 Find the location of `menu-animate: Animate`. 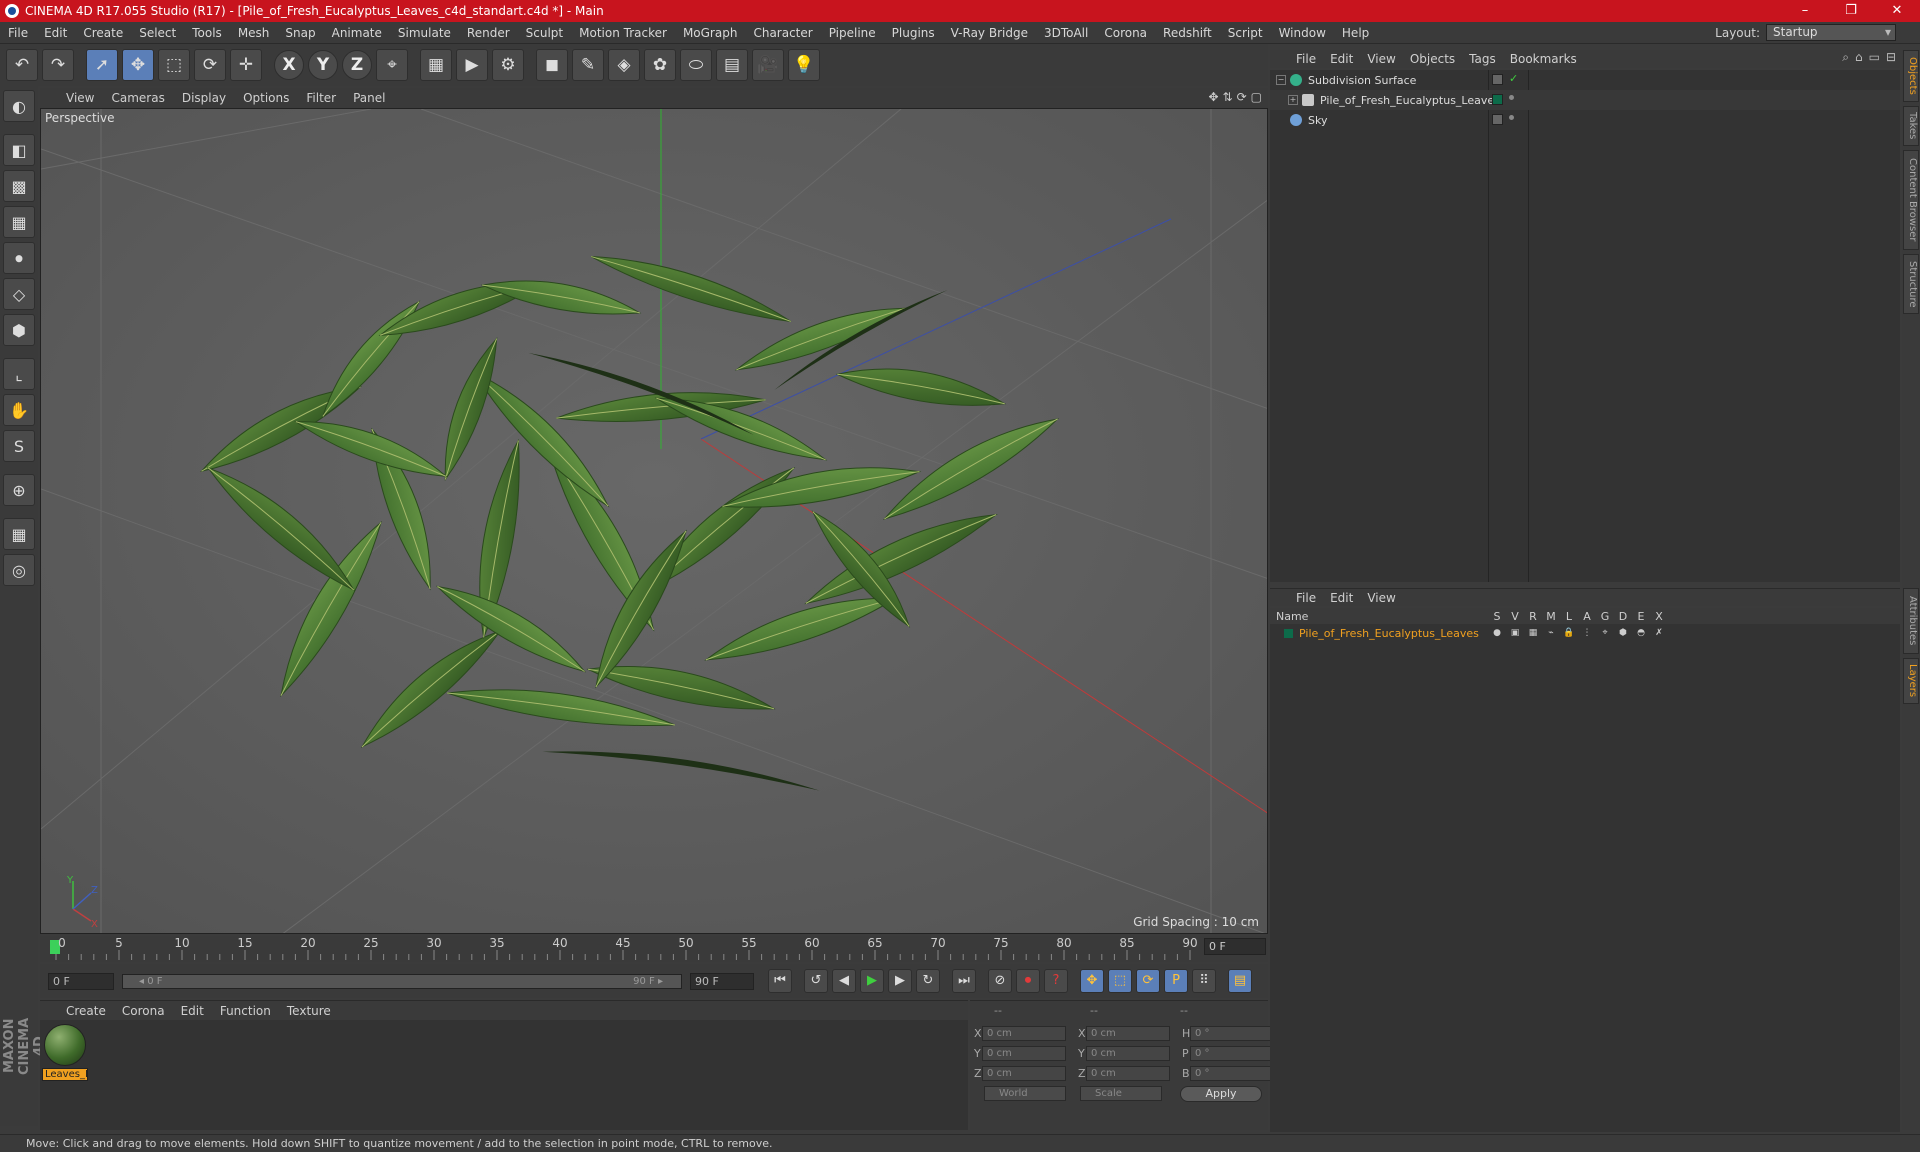

menu-animate: Animate is located at coordinates (357, 33).